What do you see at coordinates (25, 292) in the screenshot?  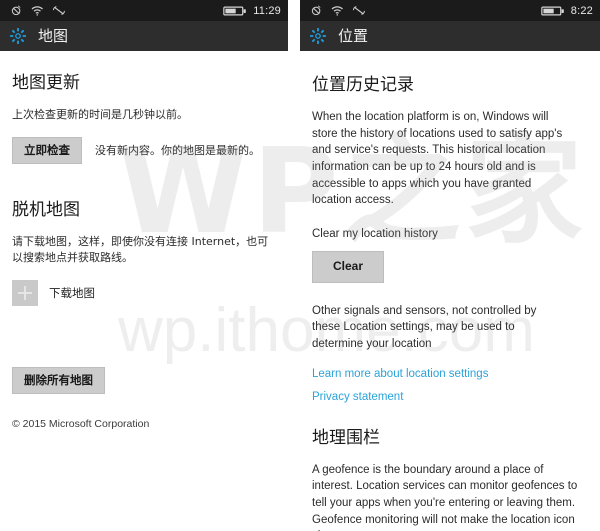 I see `plus-icon` at bounding box center [25, 292].